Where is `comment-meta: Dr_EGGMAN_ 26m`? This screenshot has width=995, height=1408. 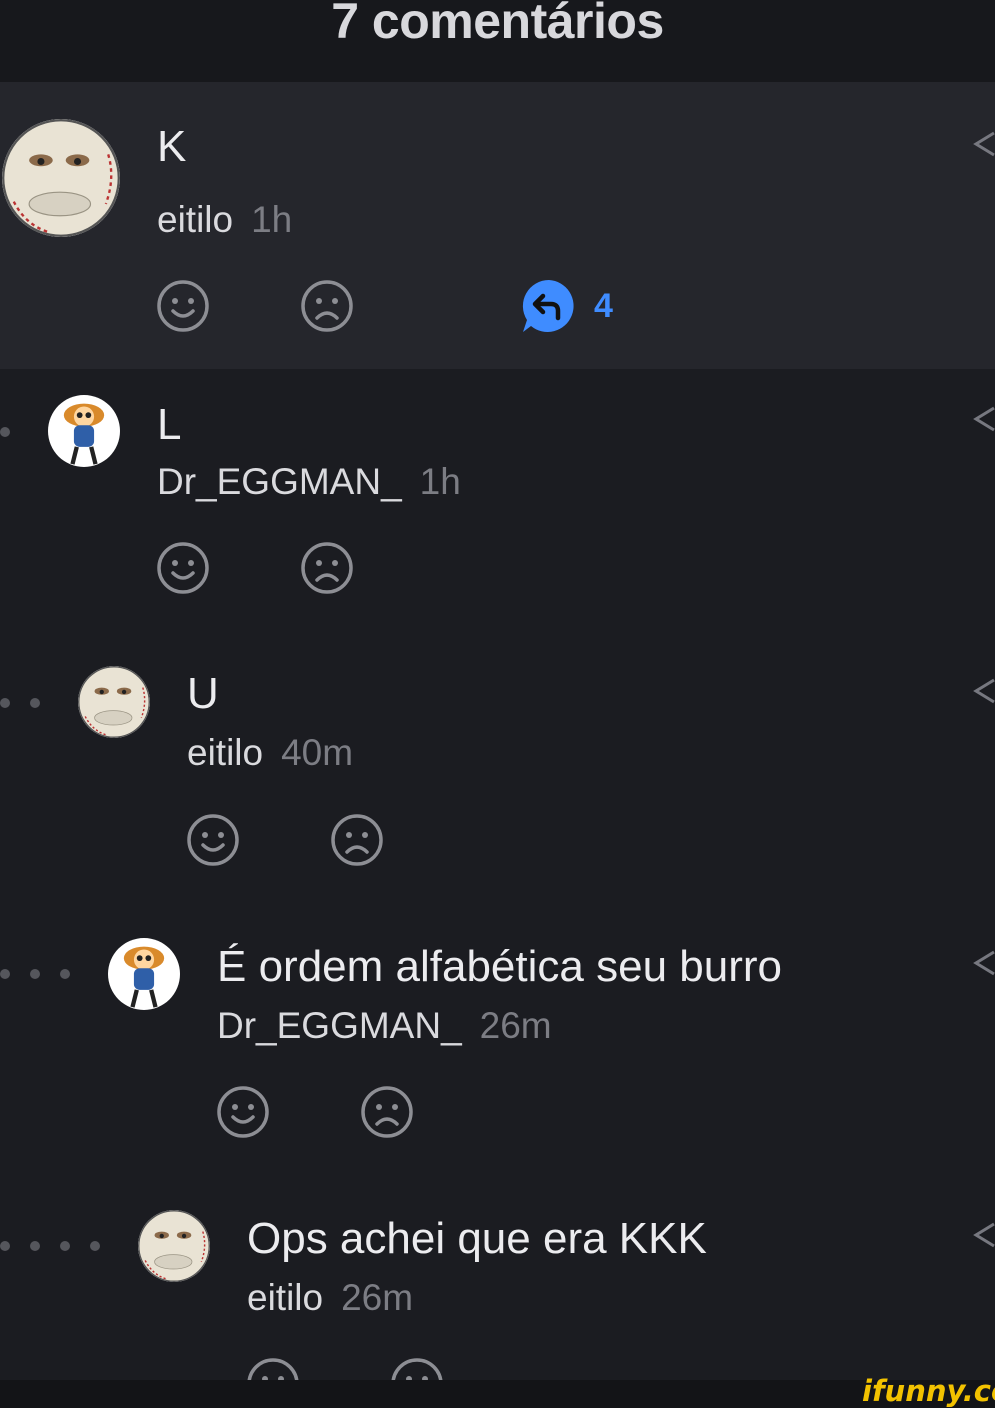
comment-meta: Dr_EGGMAN_ 26m is located at coordinates (384, 1026).